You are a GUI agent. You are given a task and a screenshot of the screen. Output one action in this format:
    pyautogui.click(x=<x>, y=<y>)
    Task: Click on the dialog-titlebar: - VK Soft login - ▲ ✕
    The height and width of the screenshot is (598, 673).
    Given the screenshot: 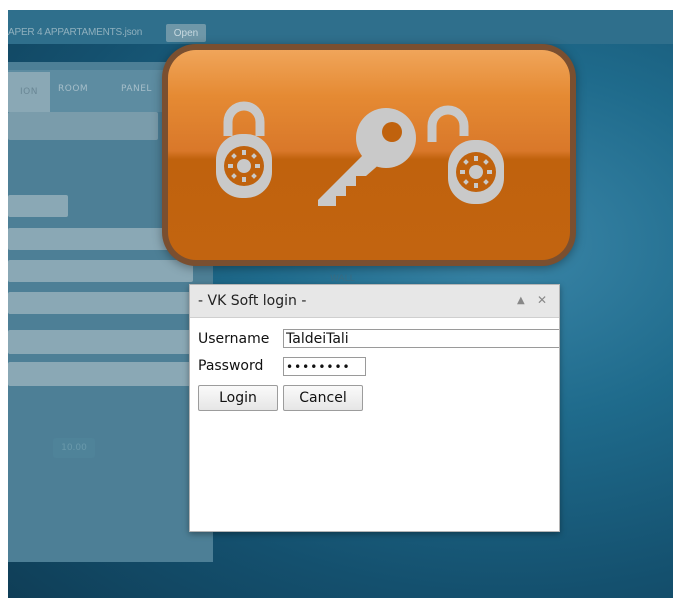 What is the action you would take?
    pyautogui.click(x=374, y=301)
    